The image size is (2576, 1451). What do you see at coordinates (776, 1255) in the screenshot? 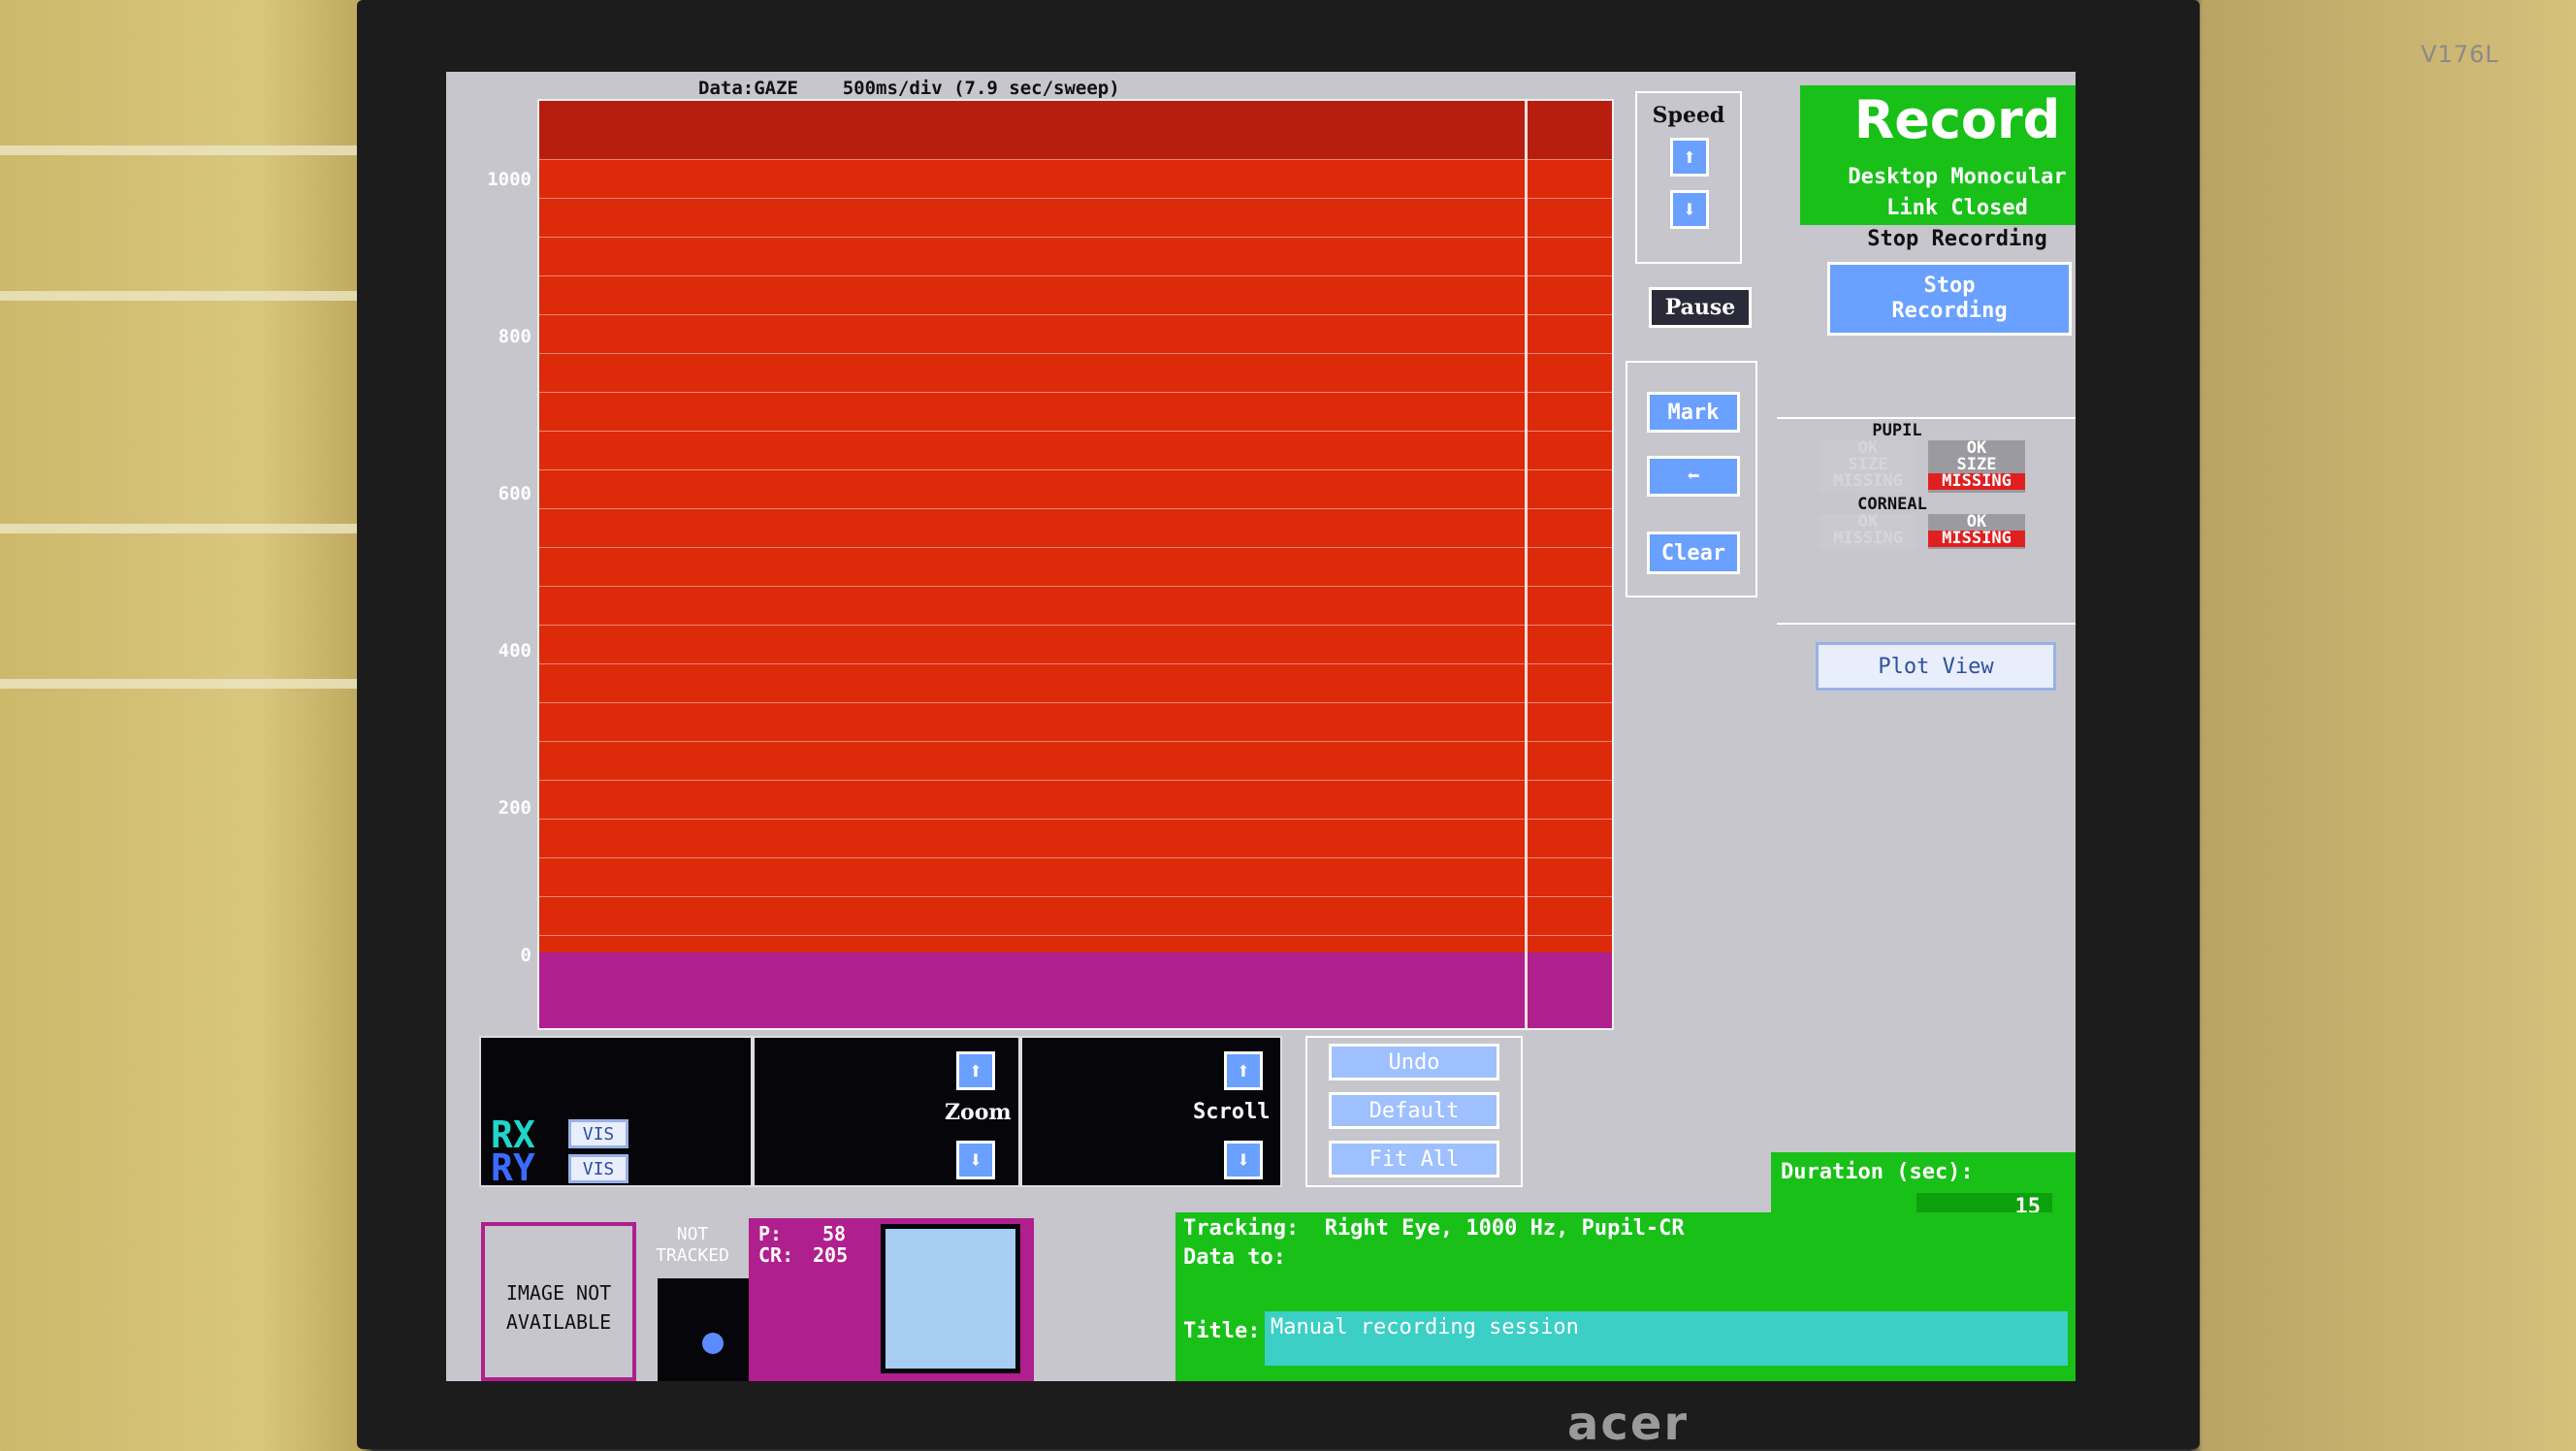
I see `cr-threshold-label: CR:` at bounding box center [776, 1255].